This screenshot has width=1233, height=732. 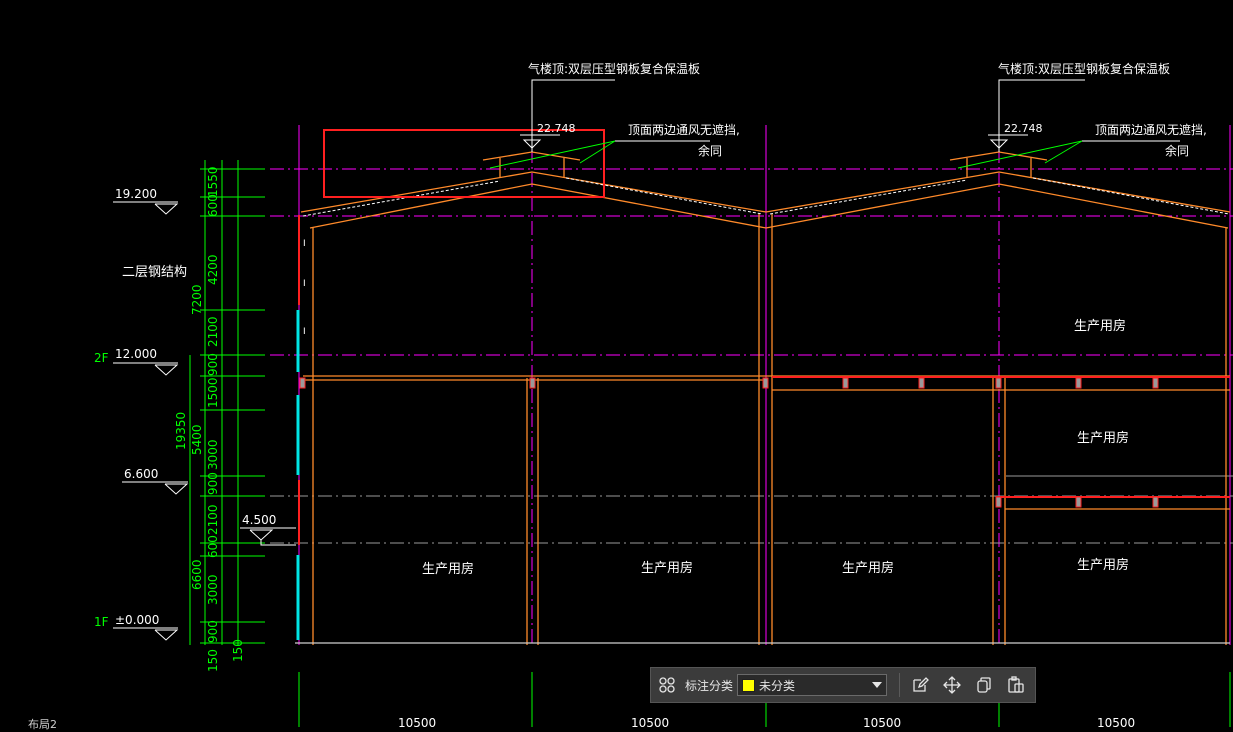 What do you see at coordinates (213, 331) in the screenshot?
I see `dim-2100a: 2100` at bounding box center [213, 331].